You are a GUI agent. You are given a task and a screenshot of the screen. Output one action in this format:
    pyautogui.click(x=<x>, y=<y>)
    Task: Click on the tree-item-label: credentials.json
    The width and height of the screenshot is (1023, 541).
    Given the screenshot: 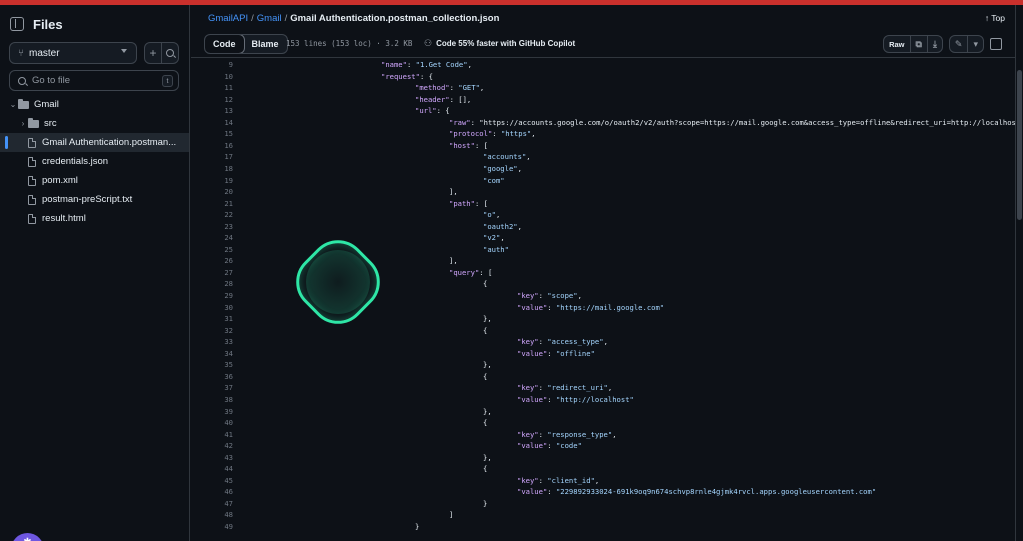 What is the action you would take?
    pyautogui.click(x=75, y=161)
    